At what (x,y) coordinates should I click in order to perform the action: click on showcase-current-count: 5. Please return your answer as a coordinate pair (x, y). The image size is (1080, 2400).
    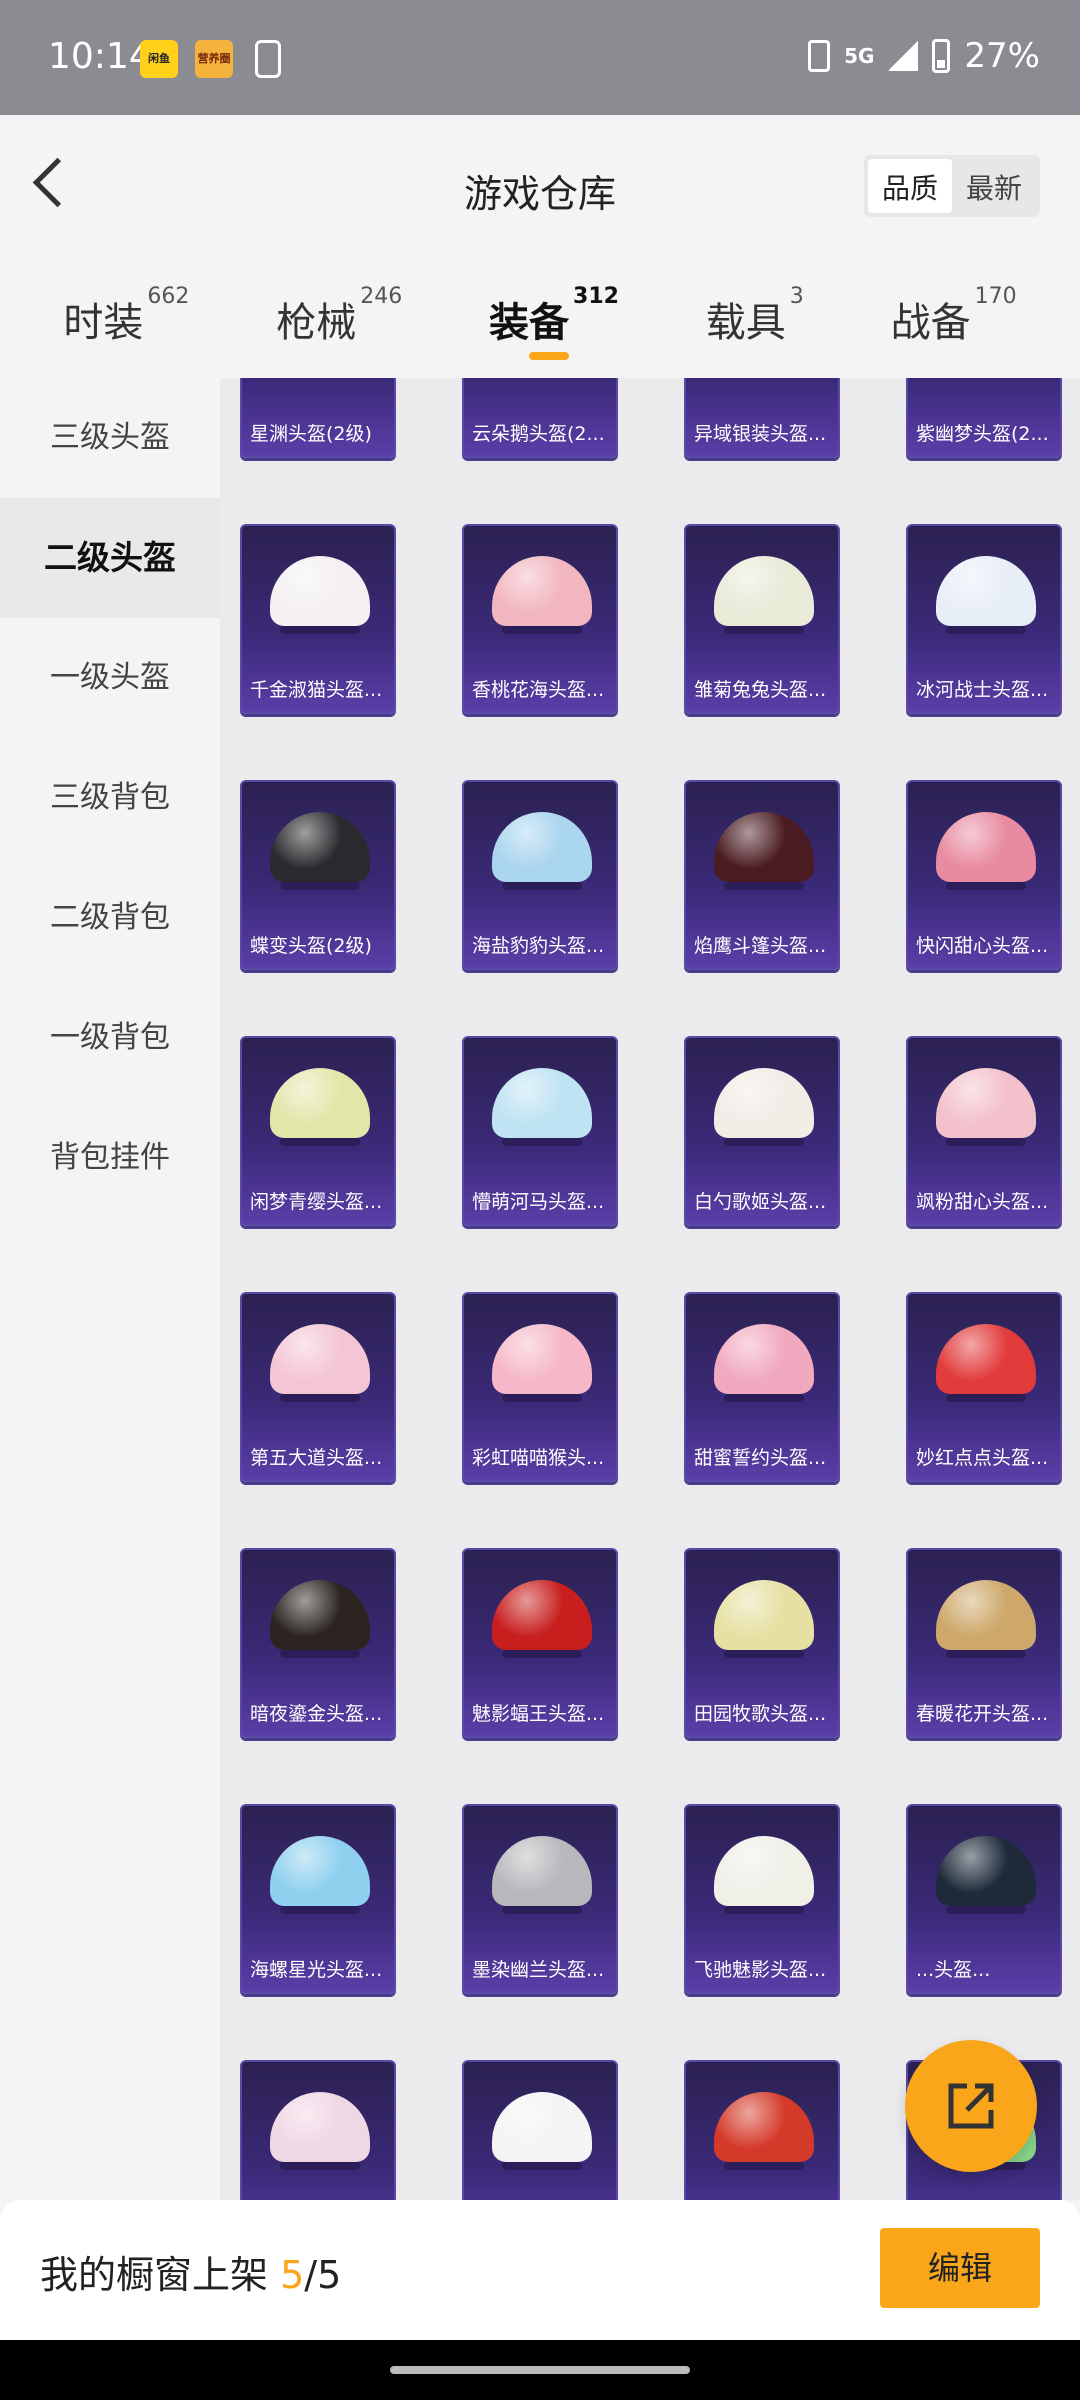
    Looking at the image, I should click on (292, 2275).